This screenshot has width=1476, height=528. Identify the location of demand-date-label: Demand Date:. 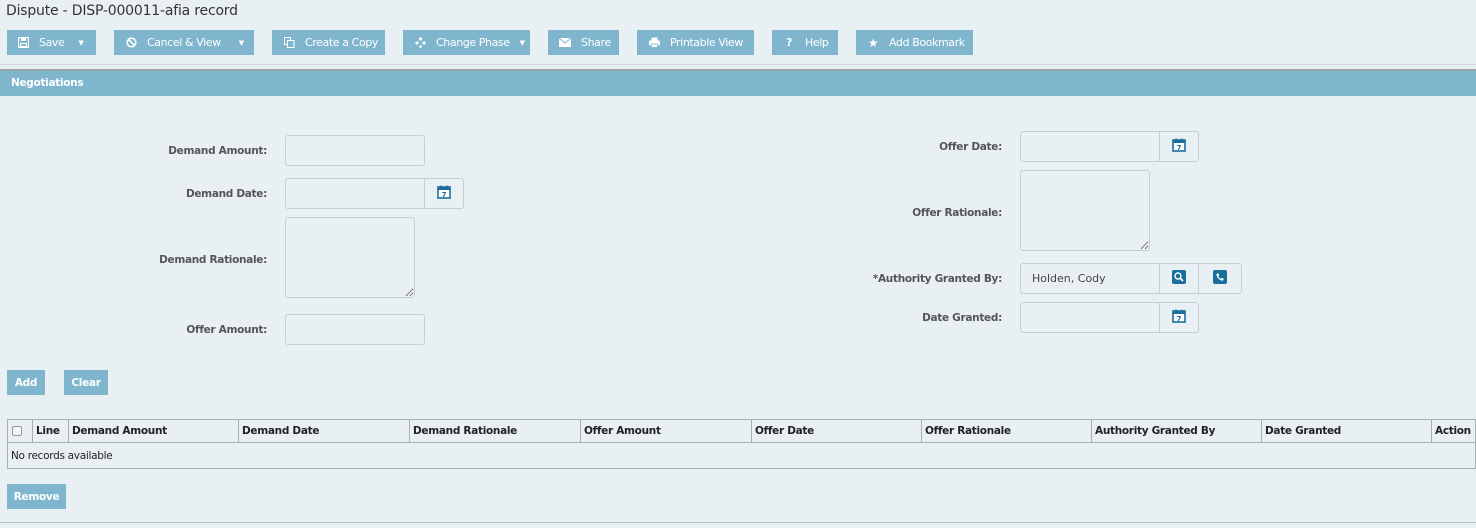
(226, 194).